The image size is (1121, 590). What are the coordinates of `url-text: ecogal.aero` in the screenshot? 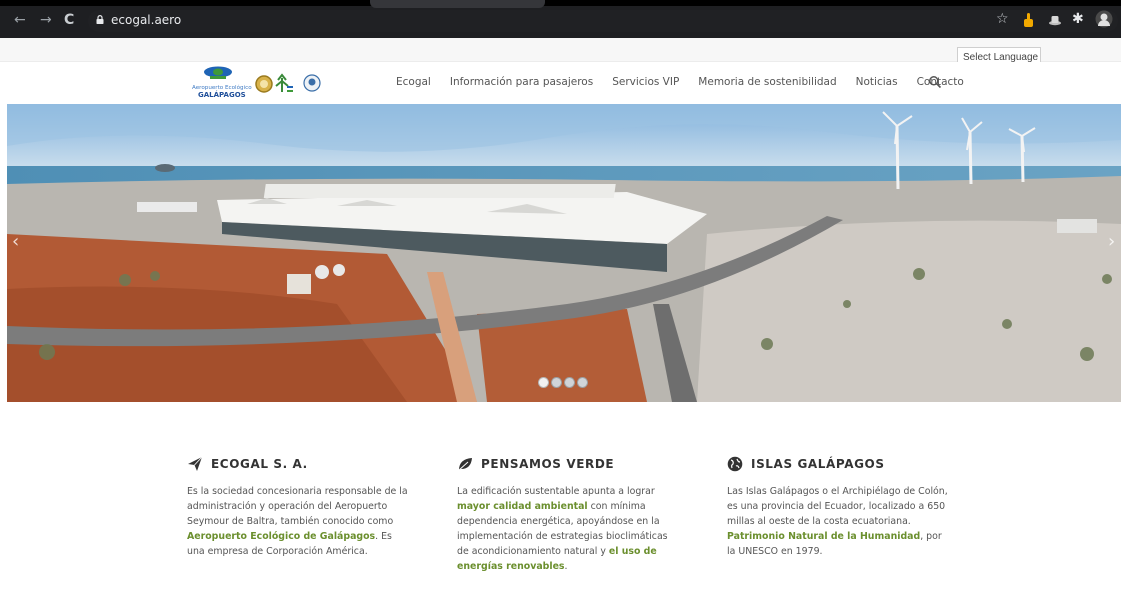 It's located at (146, 20).